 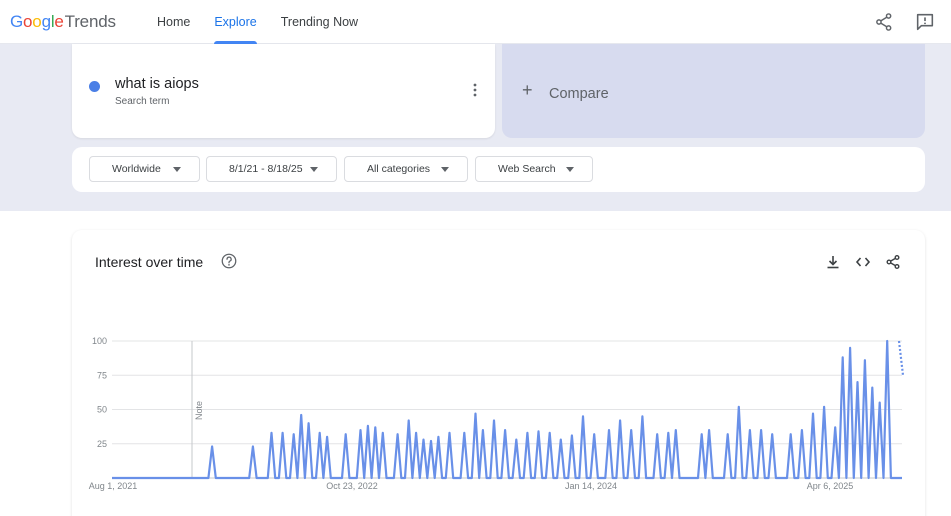 I want to click on y-tick-label: 50, so click(x=102, y=410).